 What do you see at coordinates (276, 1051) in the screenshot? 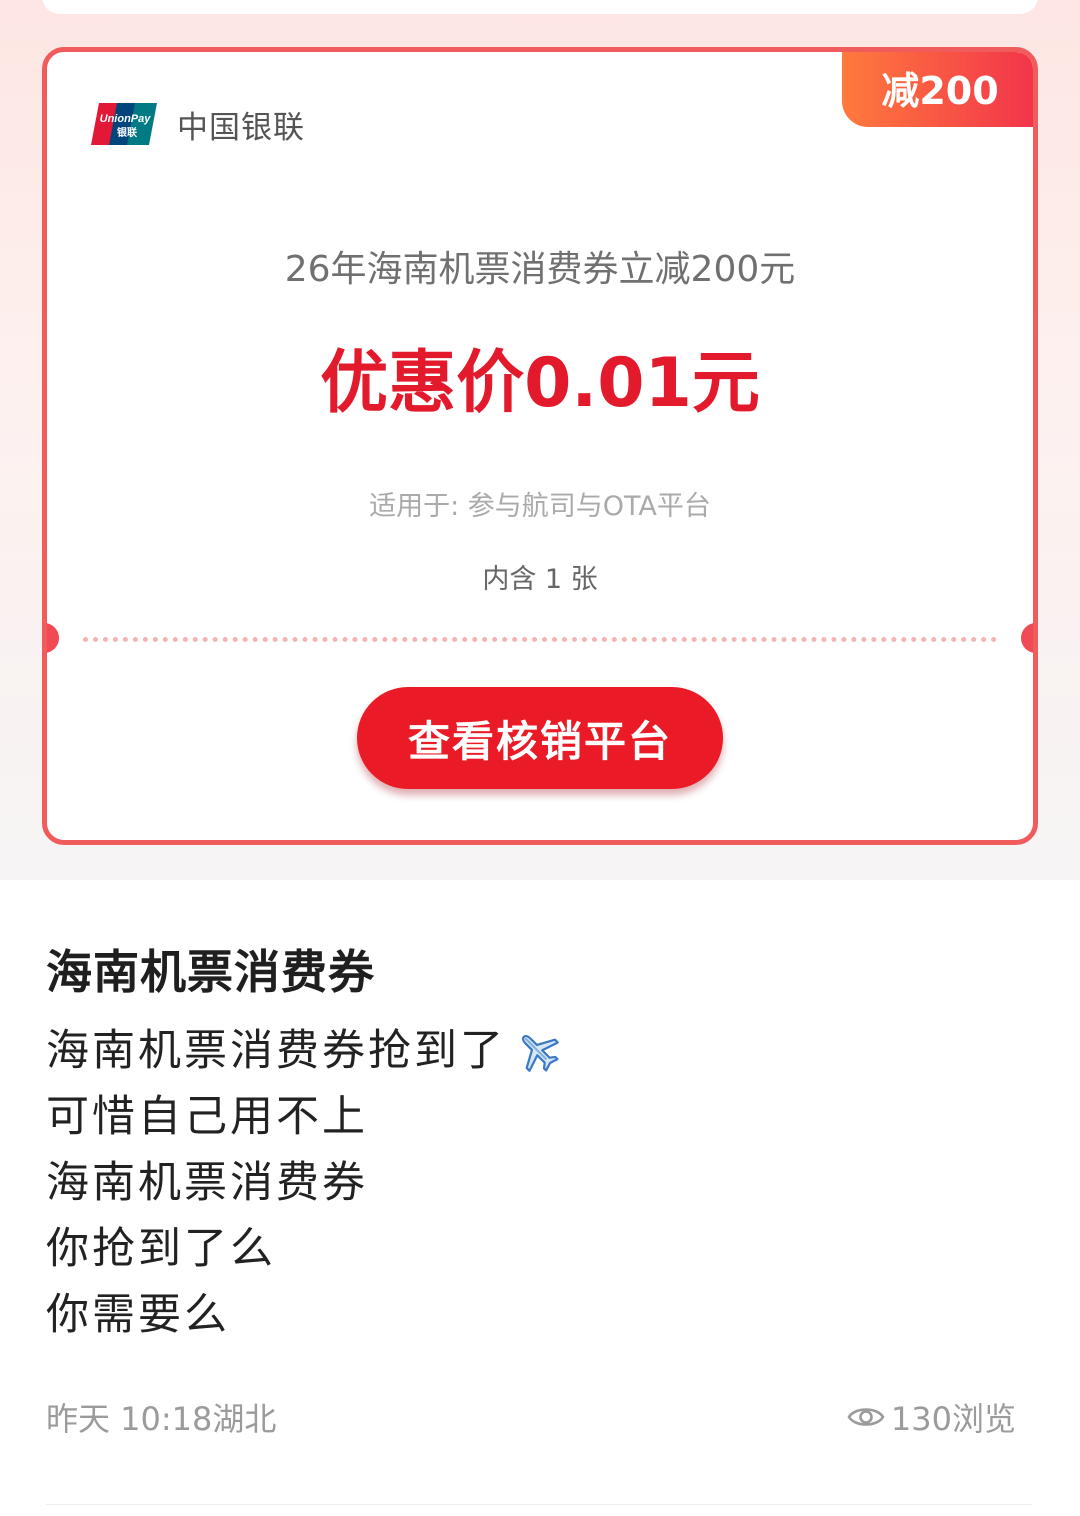
I see `post-line-text: 海南机票消费券抢到了` at bounding box center [276, 1051].